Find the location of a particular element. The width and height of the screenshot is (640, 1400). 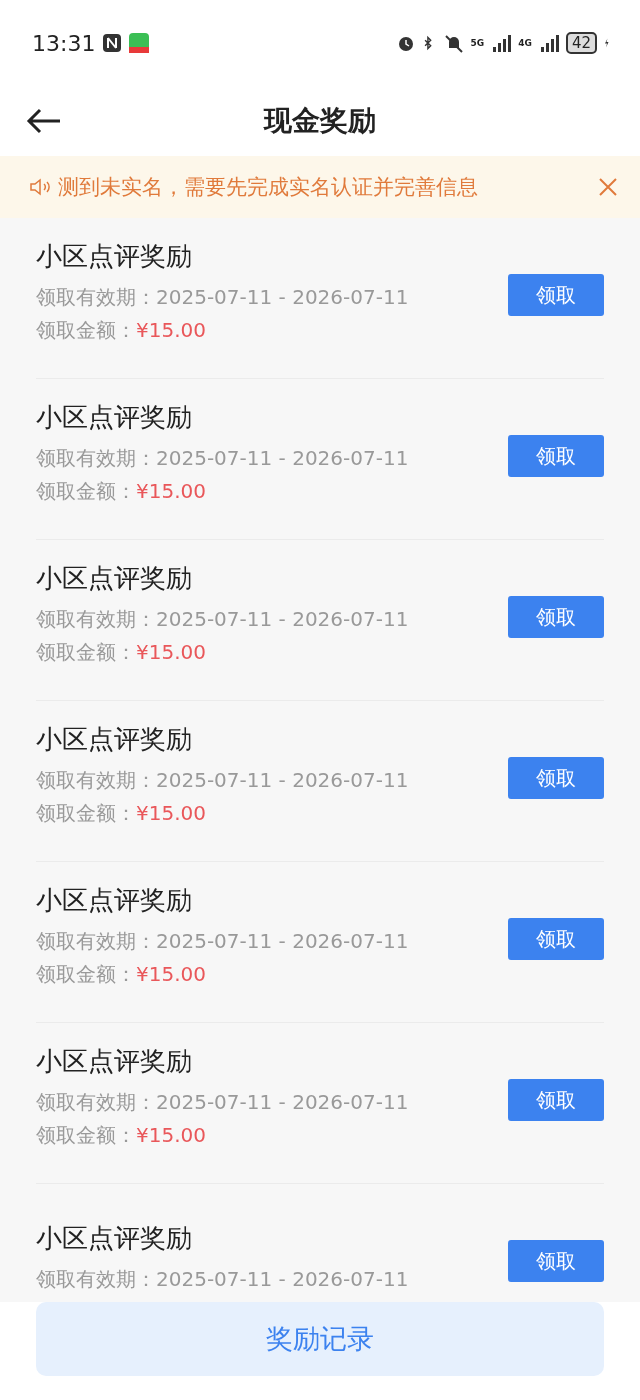

close-icon is located at coordinates (608, 187).